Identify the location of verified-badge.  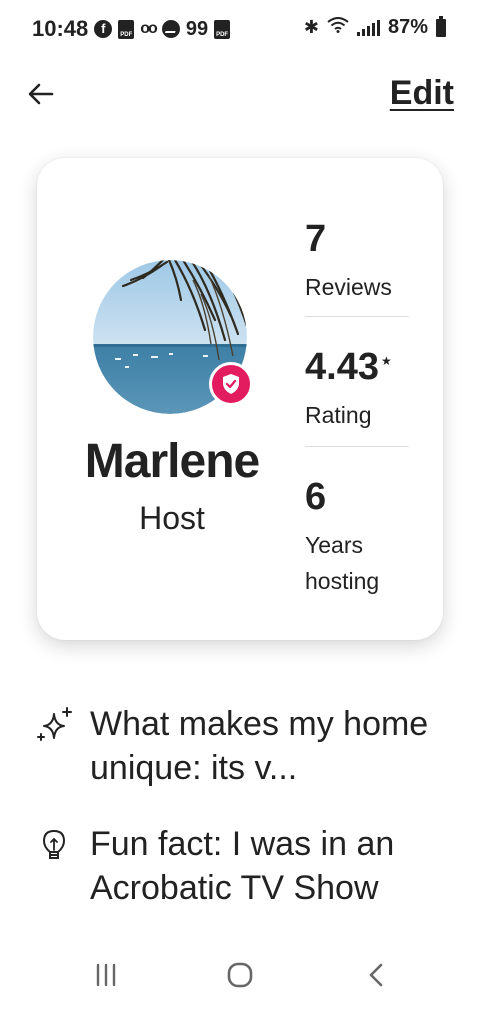
(231, 384).